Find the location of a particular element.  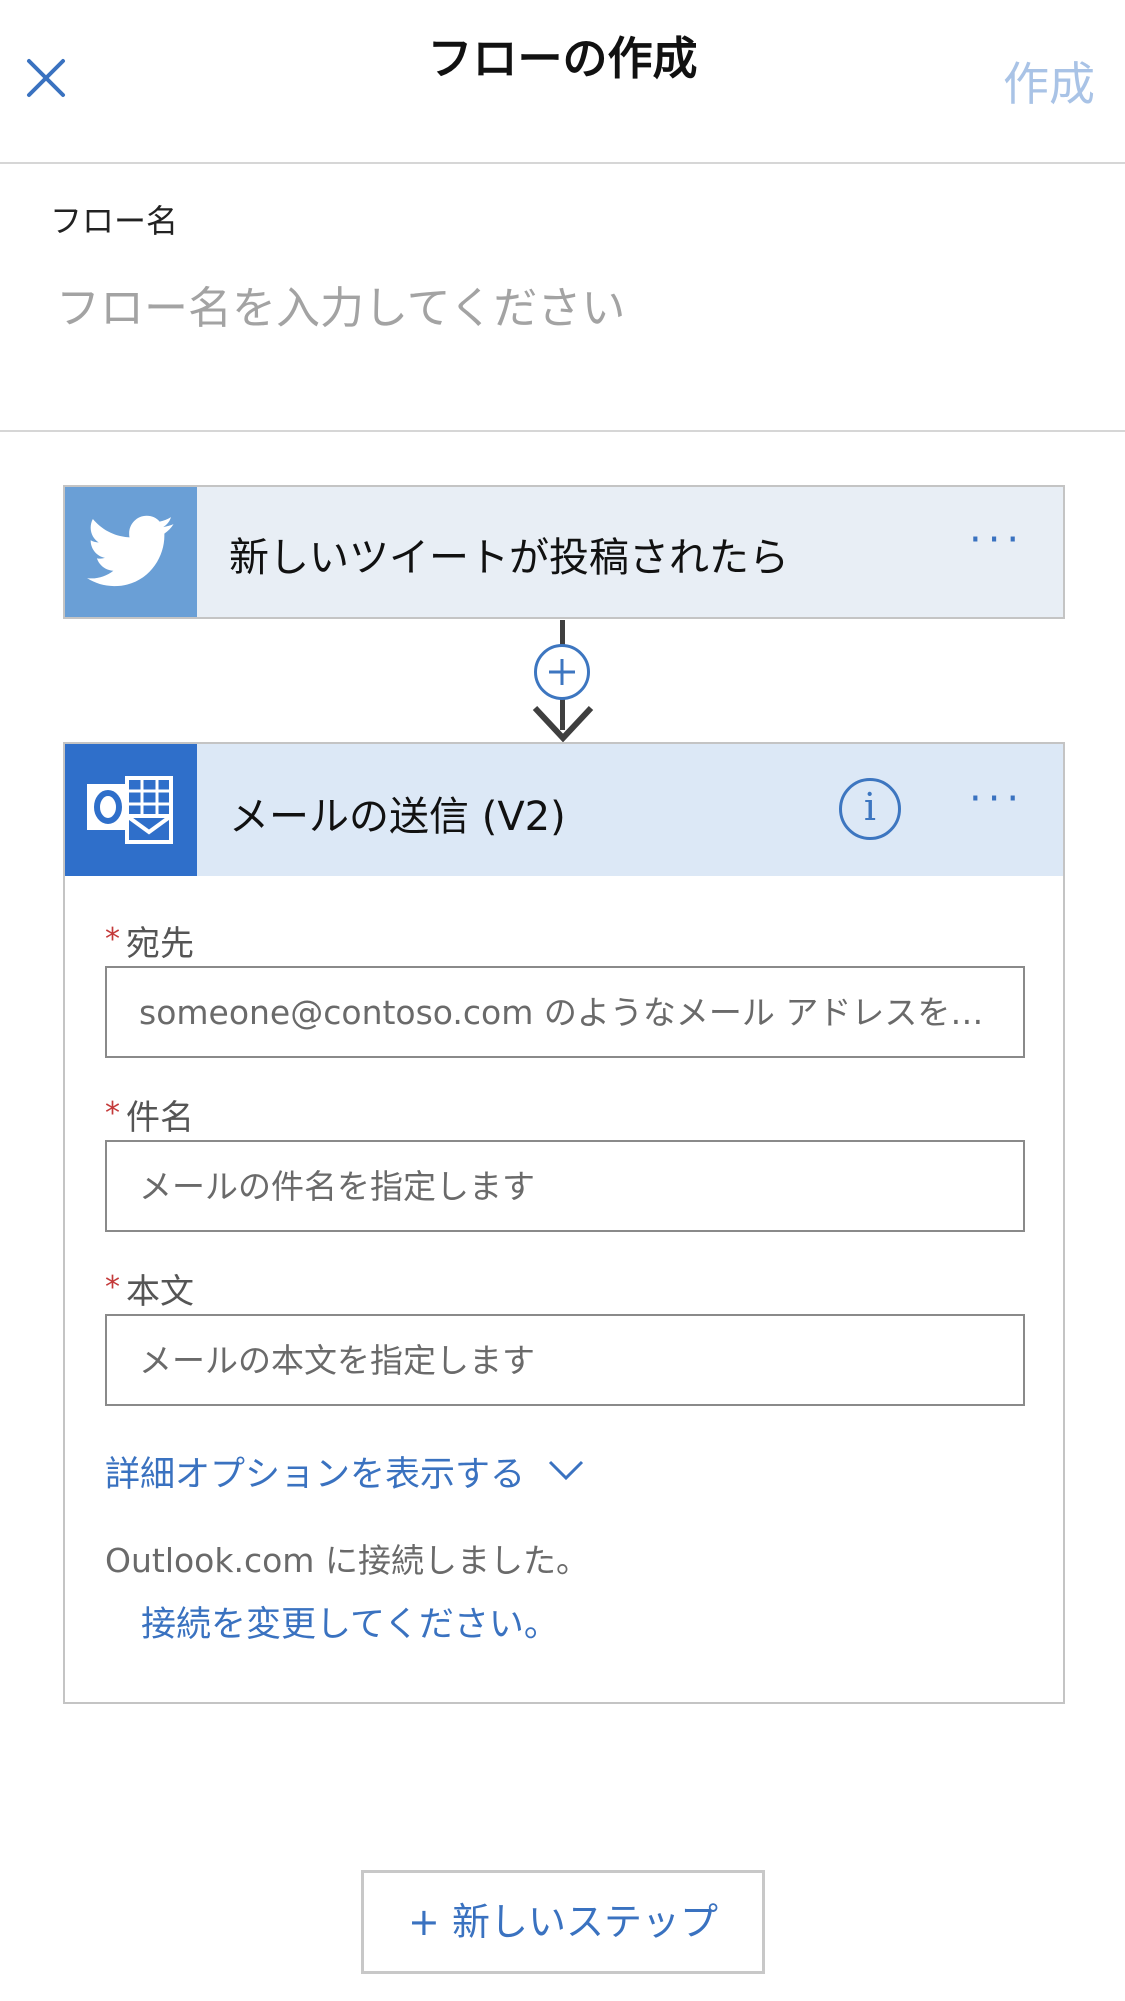

trigger-title: 新しいツイートが投稿されたら is located at coordinates (509, 558).